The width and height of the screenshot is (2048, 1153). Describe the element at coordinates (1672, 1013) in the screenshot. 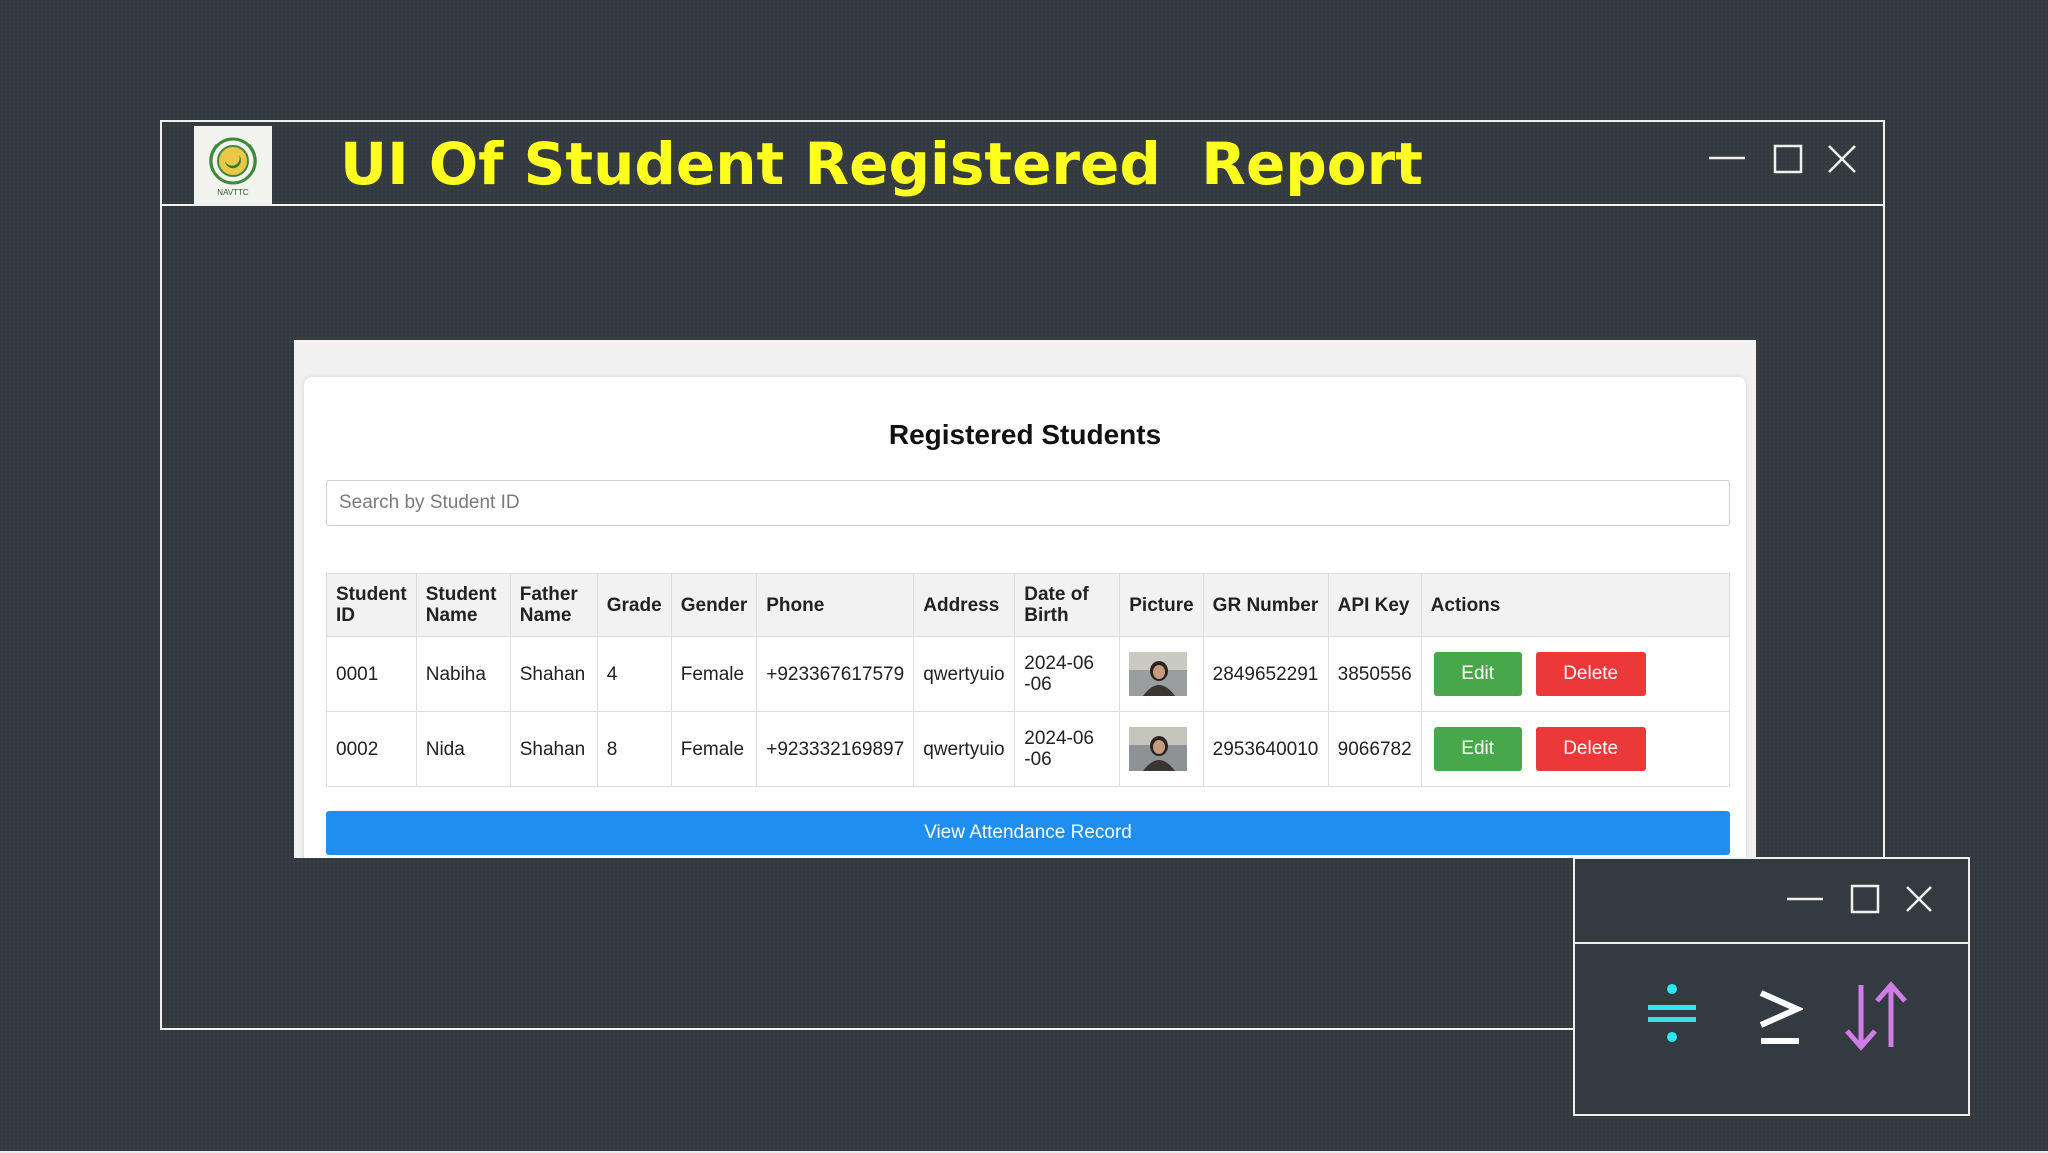

I see `divide-icon` at that location.